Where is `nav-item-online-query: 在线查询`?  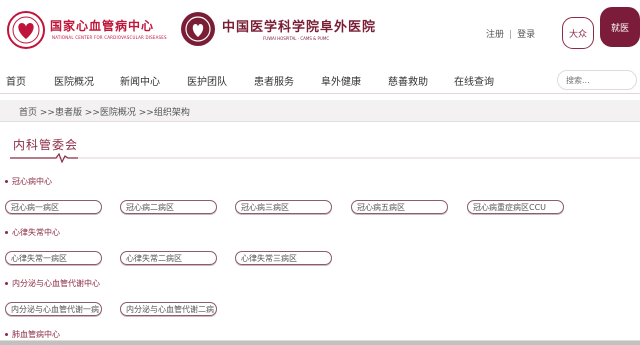
nav-item-online-query: 在线查询 is located at coordinates (474, 80).